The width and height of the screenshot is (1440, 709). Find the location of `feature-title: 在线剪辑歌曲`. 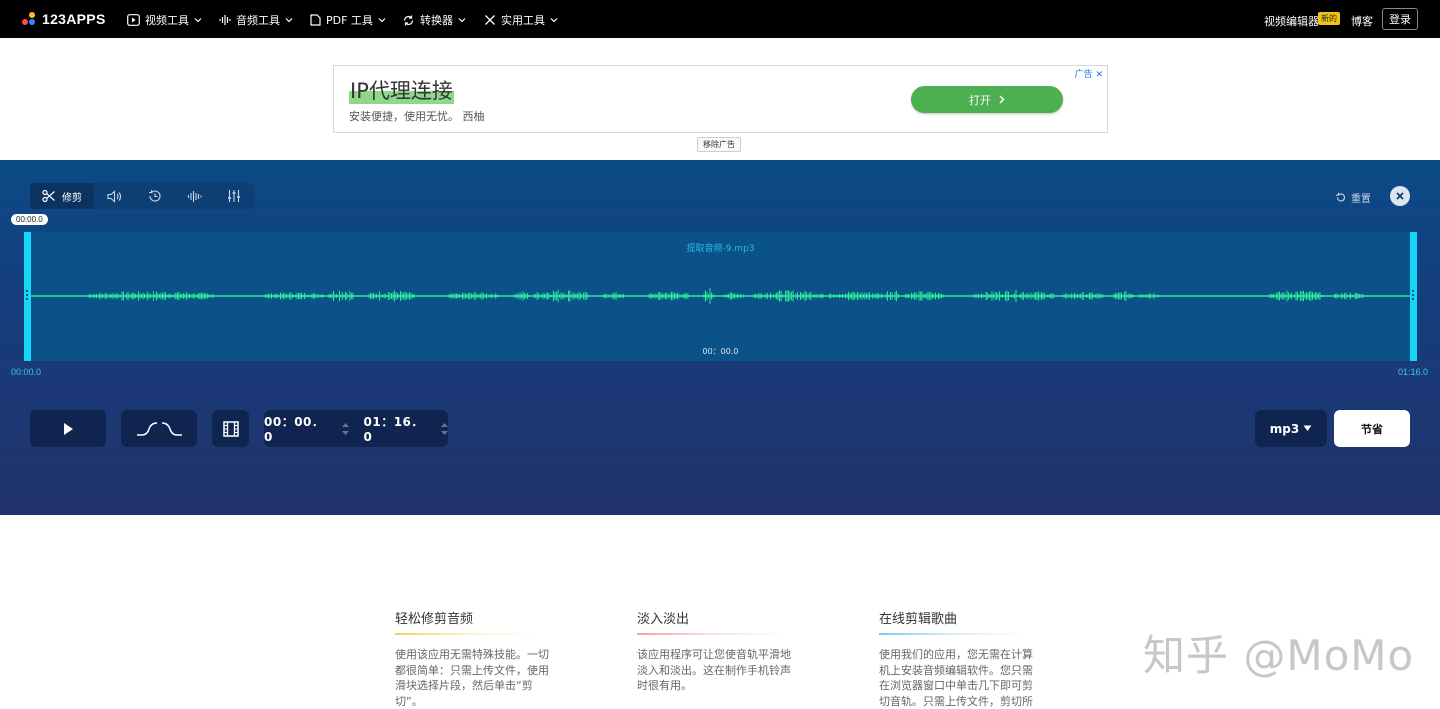

feature-title: 在线剪辑歌曲 is located at coordinates (918, 619).